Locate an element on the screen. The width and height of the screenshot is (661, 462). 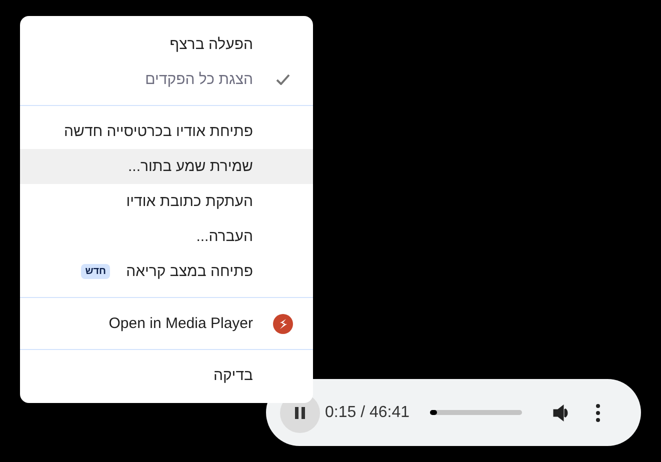
menu-item-label: הצגת כל הפקדים is located at coordinates (199, 79).